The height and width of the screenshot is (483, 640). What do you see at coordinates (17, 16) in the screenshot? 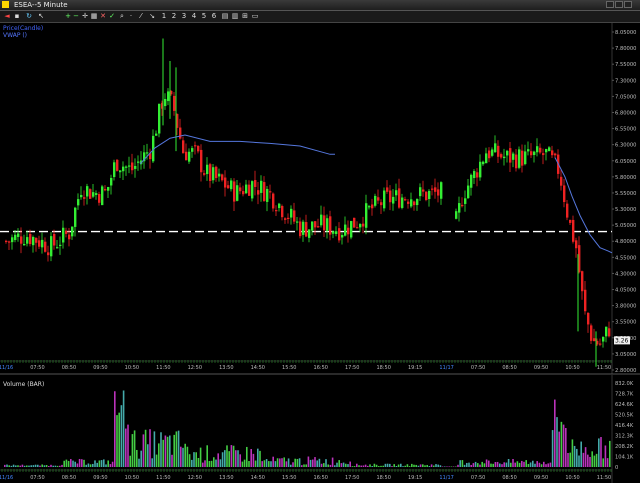
I see `tool-save-icon: ▪` at bounding box center [17, 16].